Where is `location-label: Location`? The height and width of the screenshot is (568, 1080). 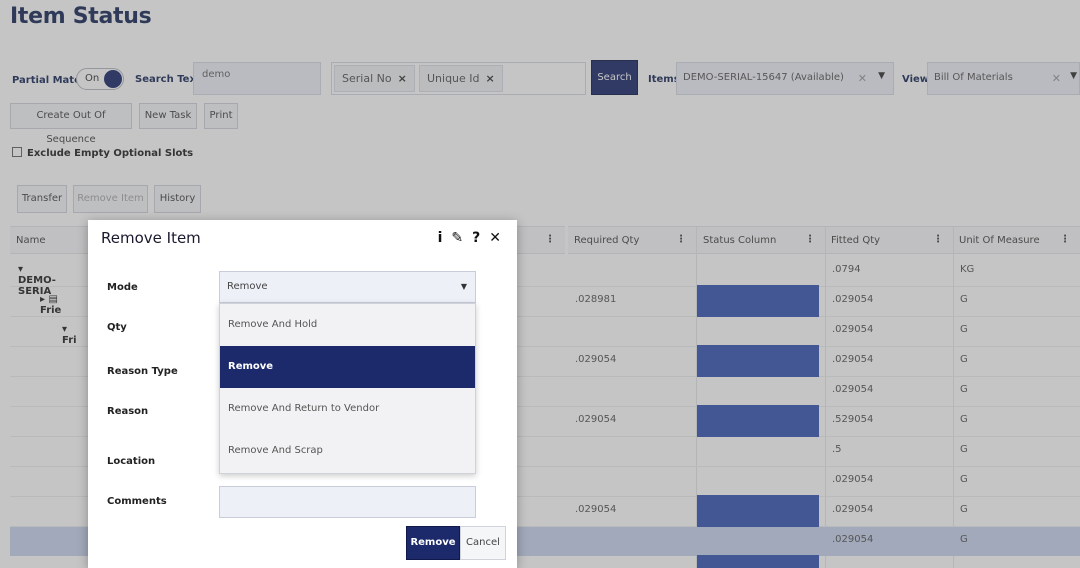
location-label: Location is located at coordinates (131, 461).